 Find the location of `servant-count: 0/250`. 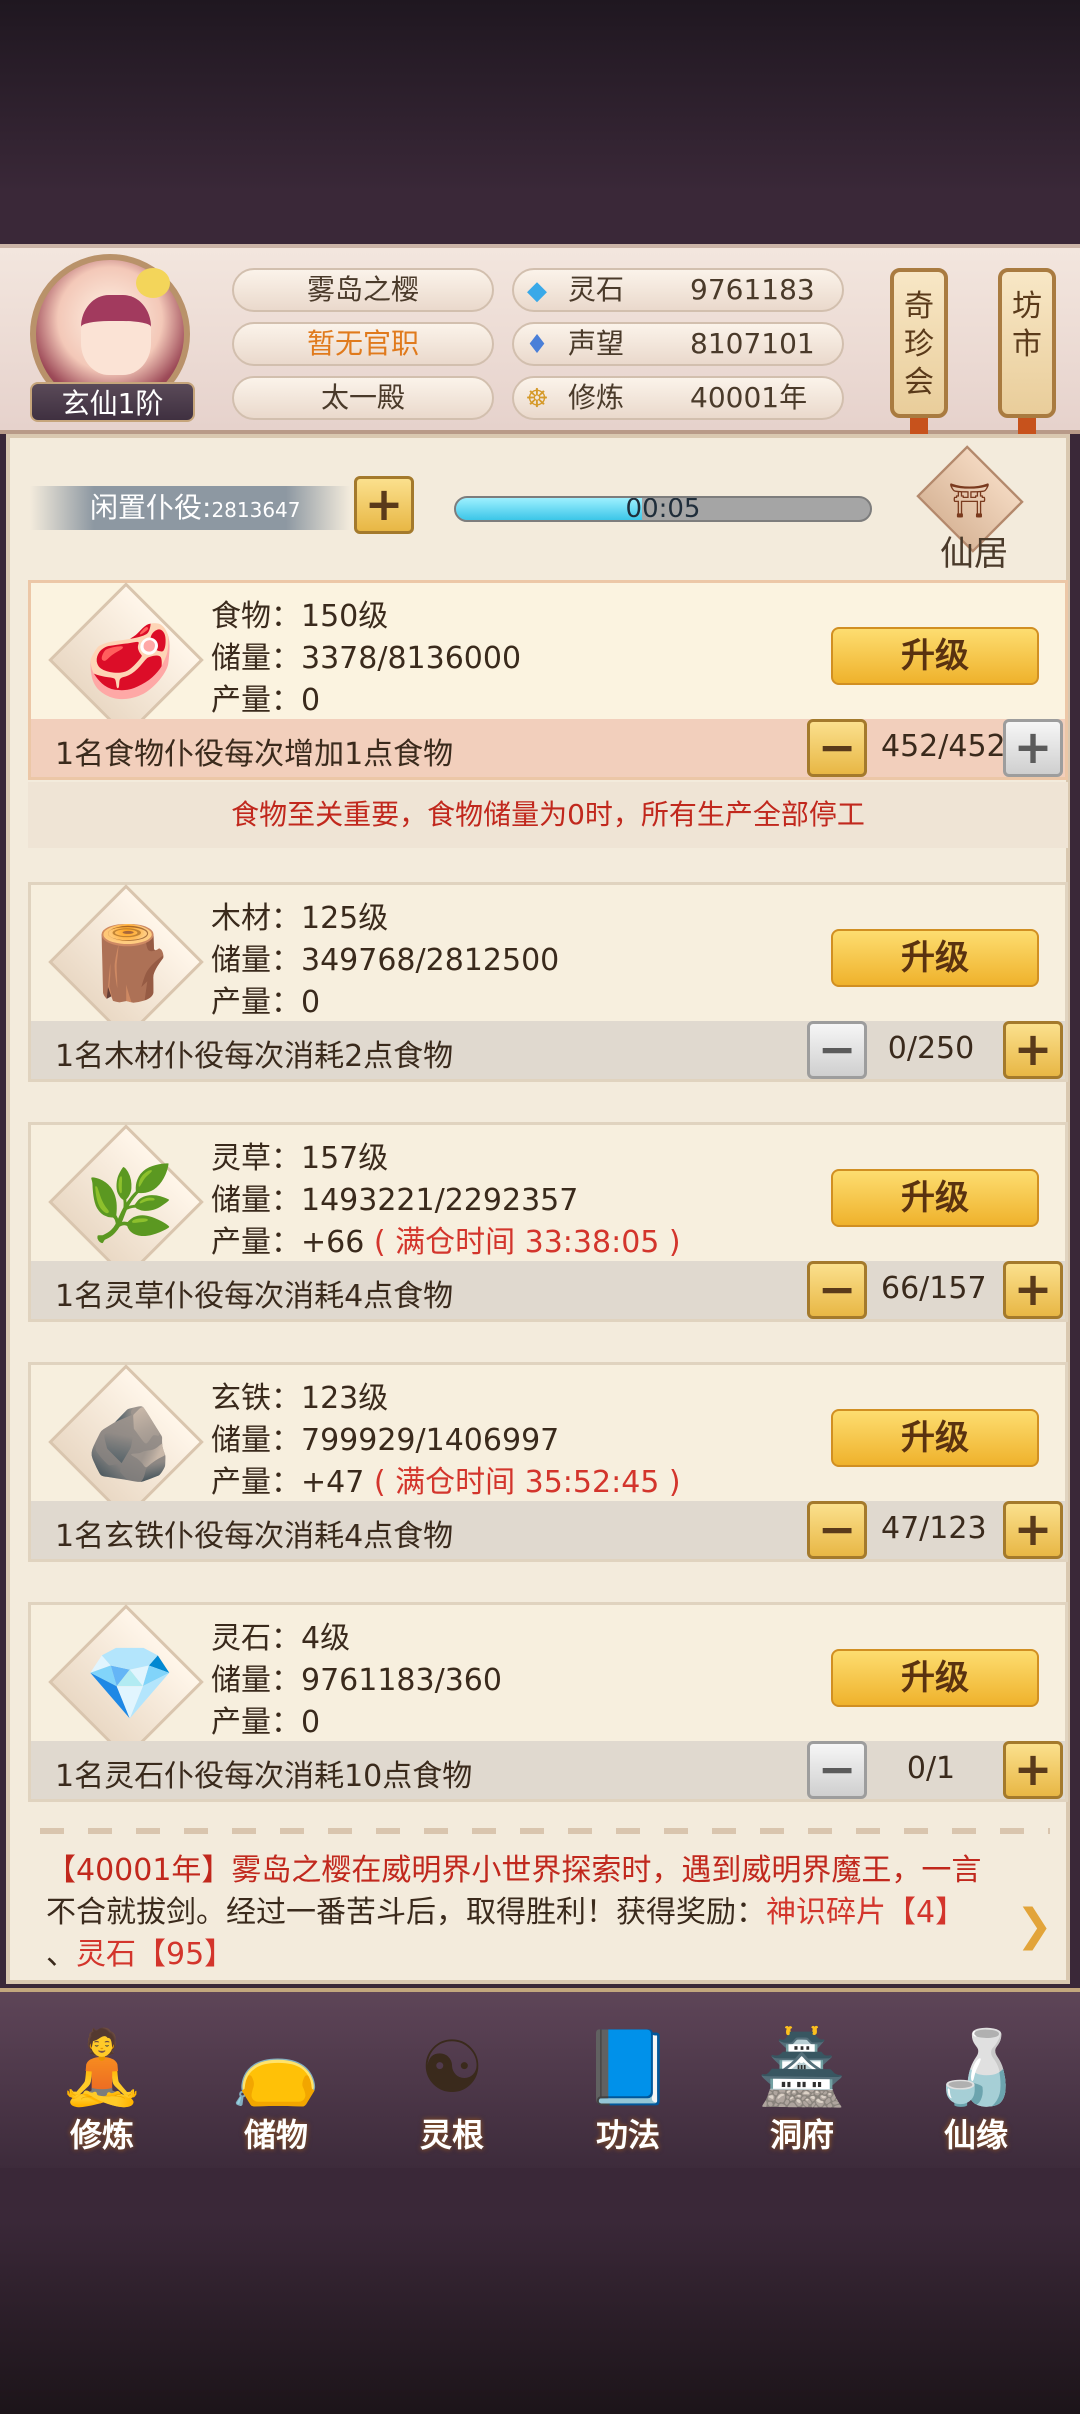

servant-count: 0/250 is located at coordinates (931, 1048).